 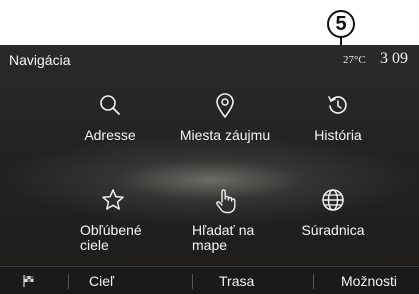 I want to click on tab-ciel: Cieľ, so click(x=101, y=280).